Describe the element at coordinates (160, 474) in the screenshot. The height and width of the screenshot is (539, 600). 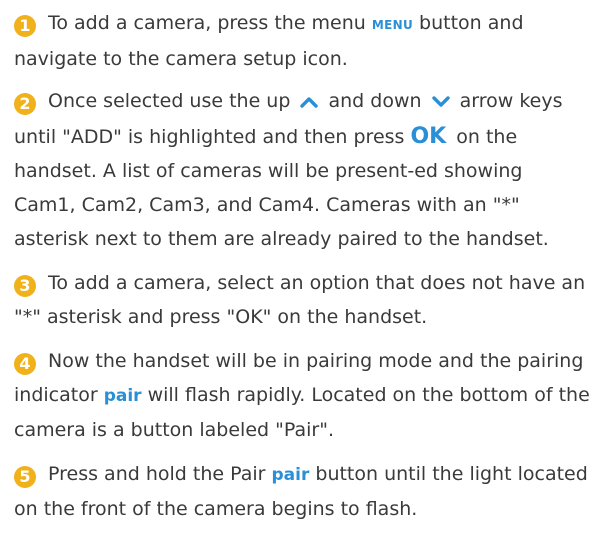
I see `step-text: Press and hold the Pair` at that location.